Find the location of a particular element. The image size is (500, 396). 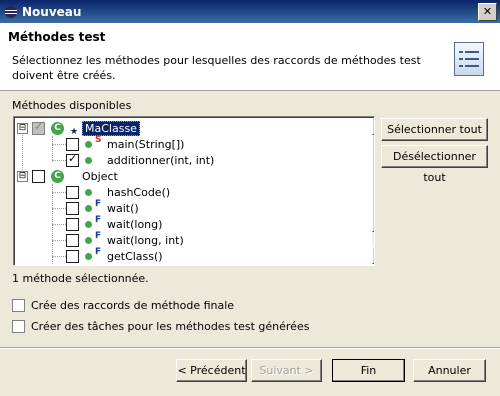

checkbox-wait is located at coordinates (72, 208).